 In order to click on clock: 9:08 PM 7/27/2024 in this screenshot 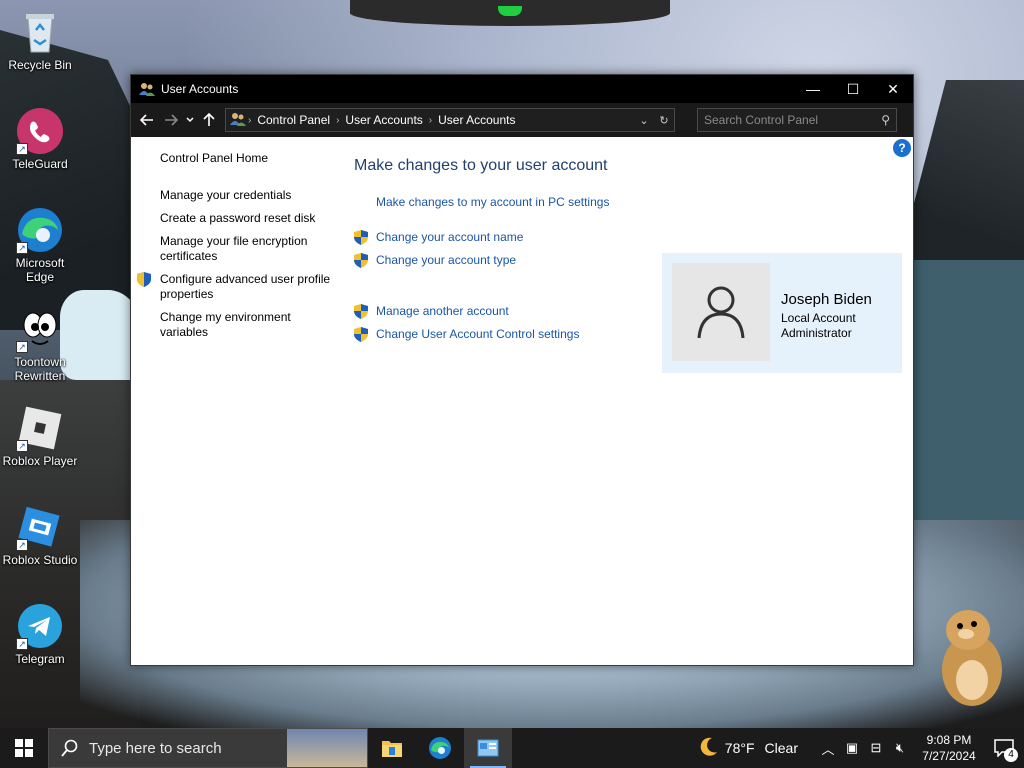, I will do `click(949, 748)`.